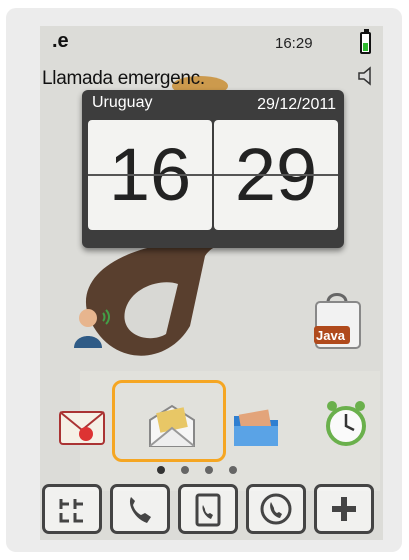 The width and height of the screenshot is (409, 560). I want to click on battery-icon, so click(365, 41).